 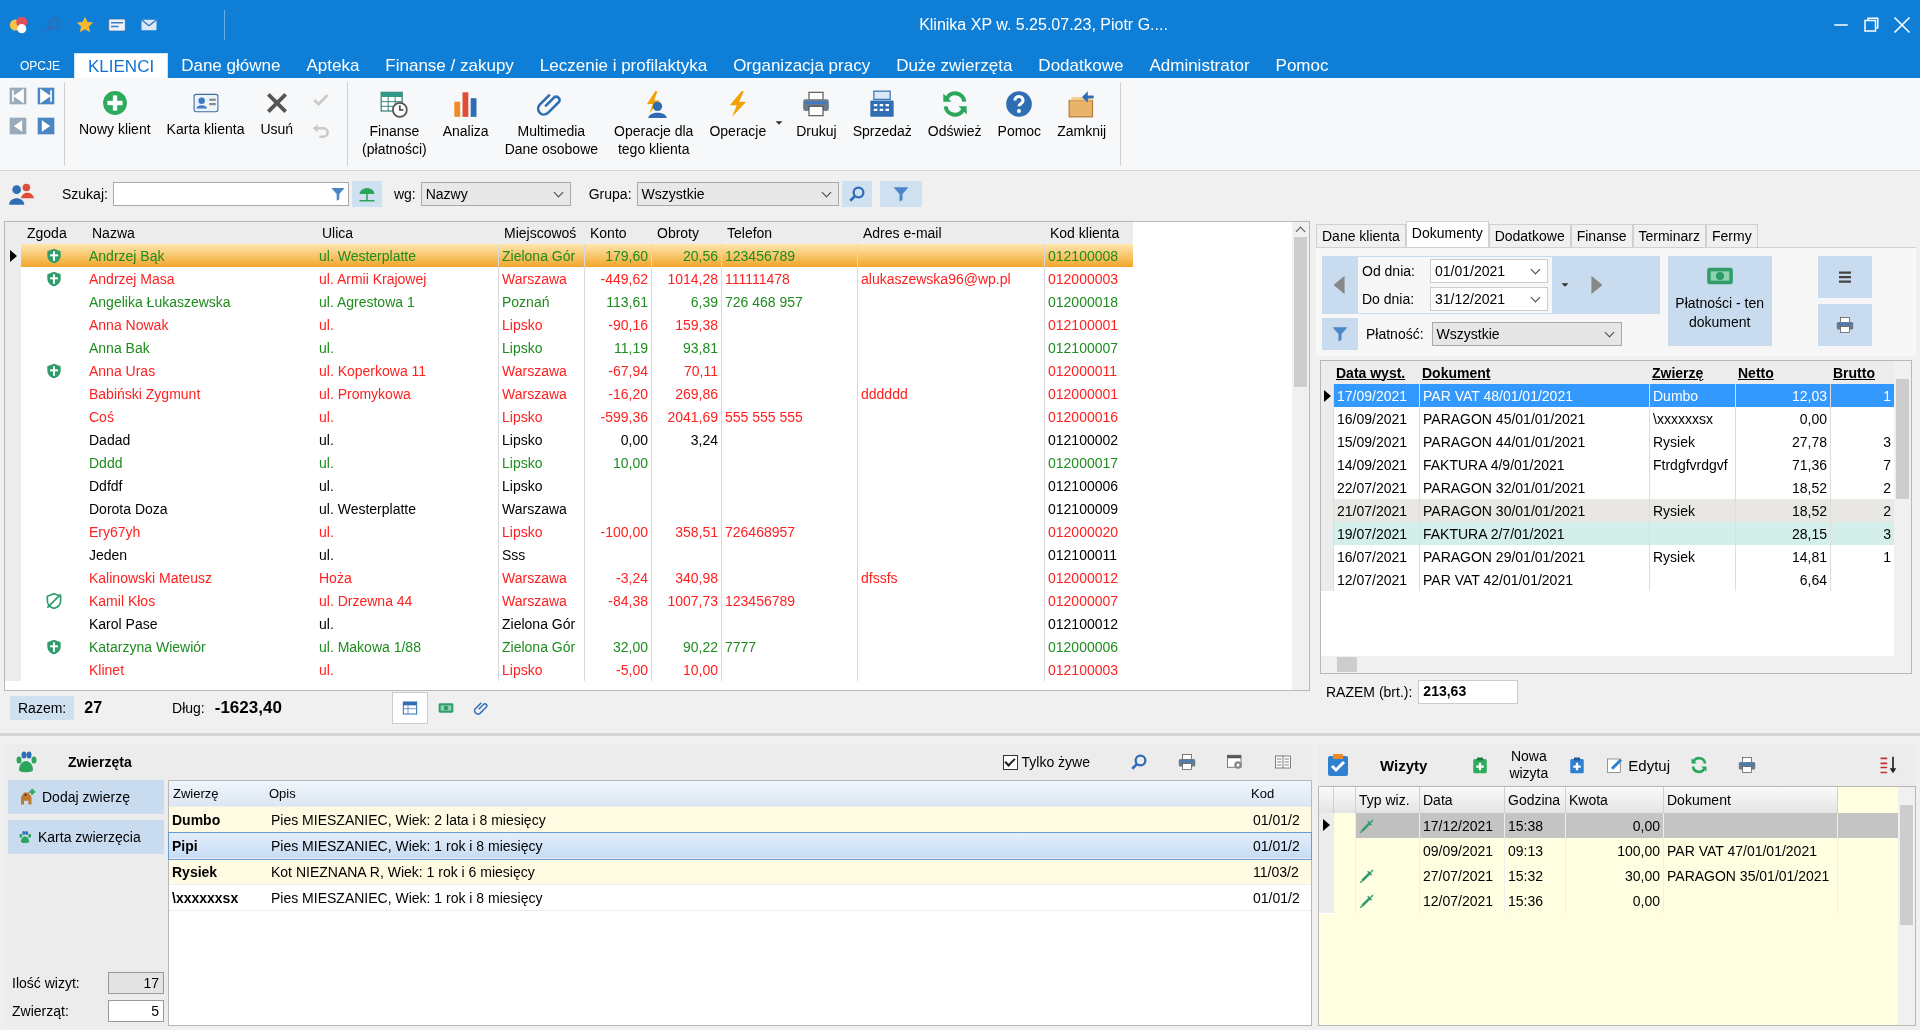 I want to click on client-row: Anna Nowak ul. Lipsko -90,16 159,38 012100001, so click(x=569, y=324).